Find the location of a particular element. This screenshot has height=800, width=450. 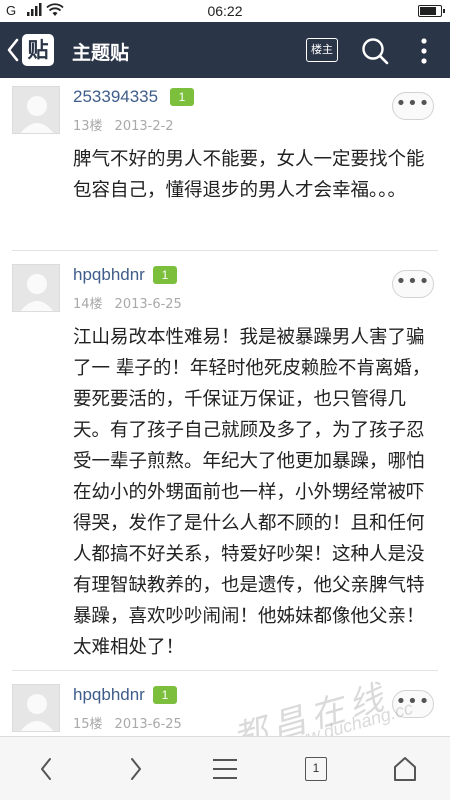

menu-button is located at coordinates (225, 769).